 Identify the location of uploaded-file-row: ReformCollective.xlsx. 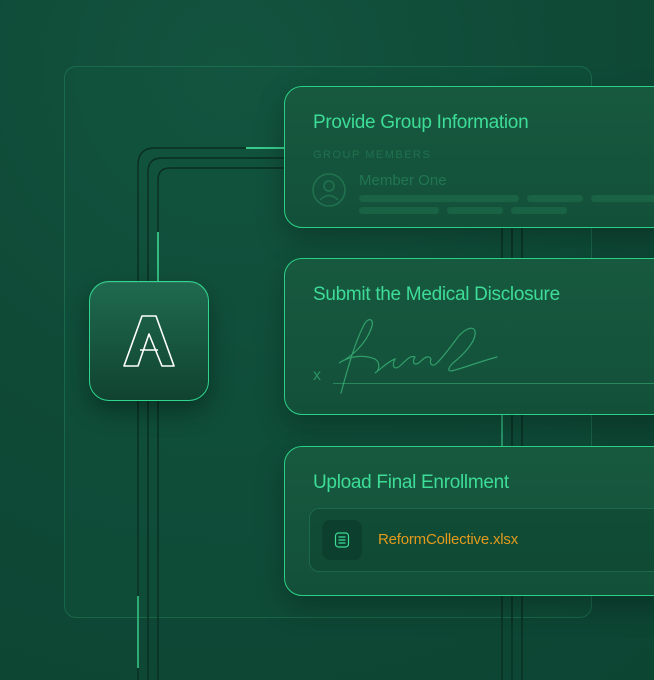
(481, 540).